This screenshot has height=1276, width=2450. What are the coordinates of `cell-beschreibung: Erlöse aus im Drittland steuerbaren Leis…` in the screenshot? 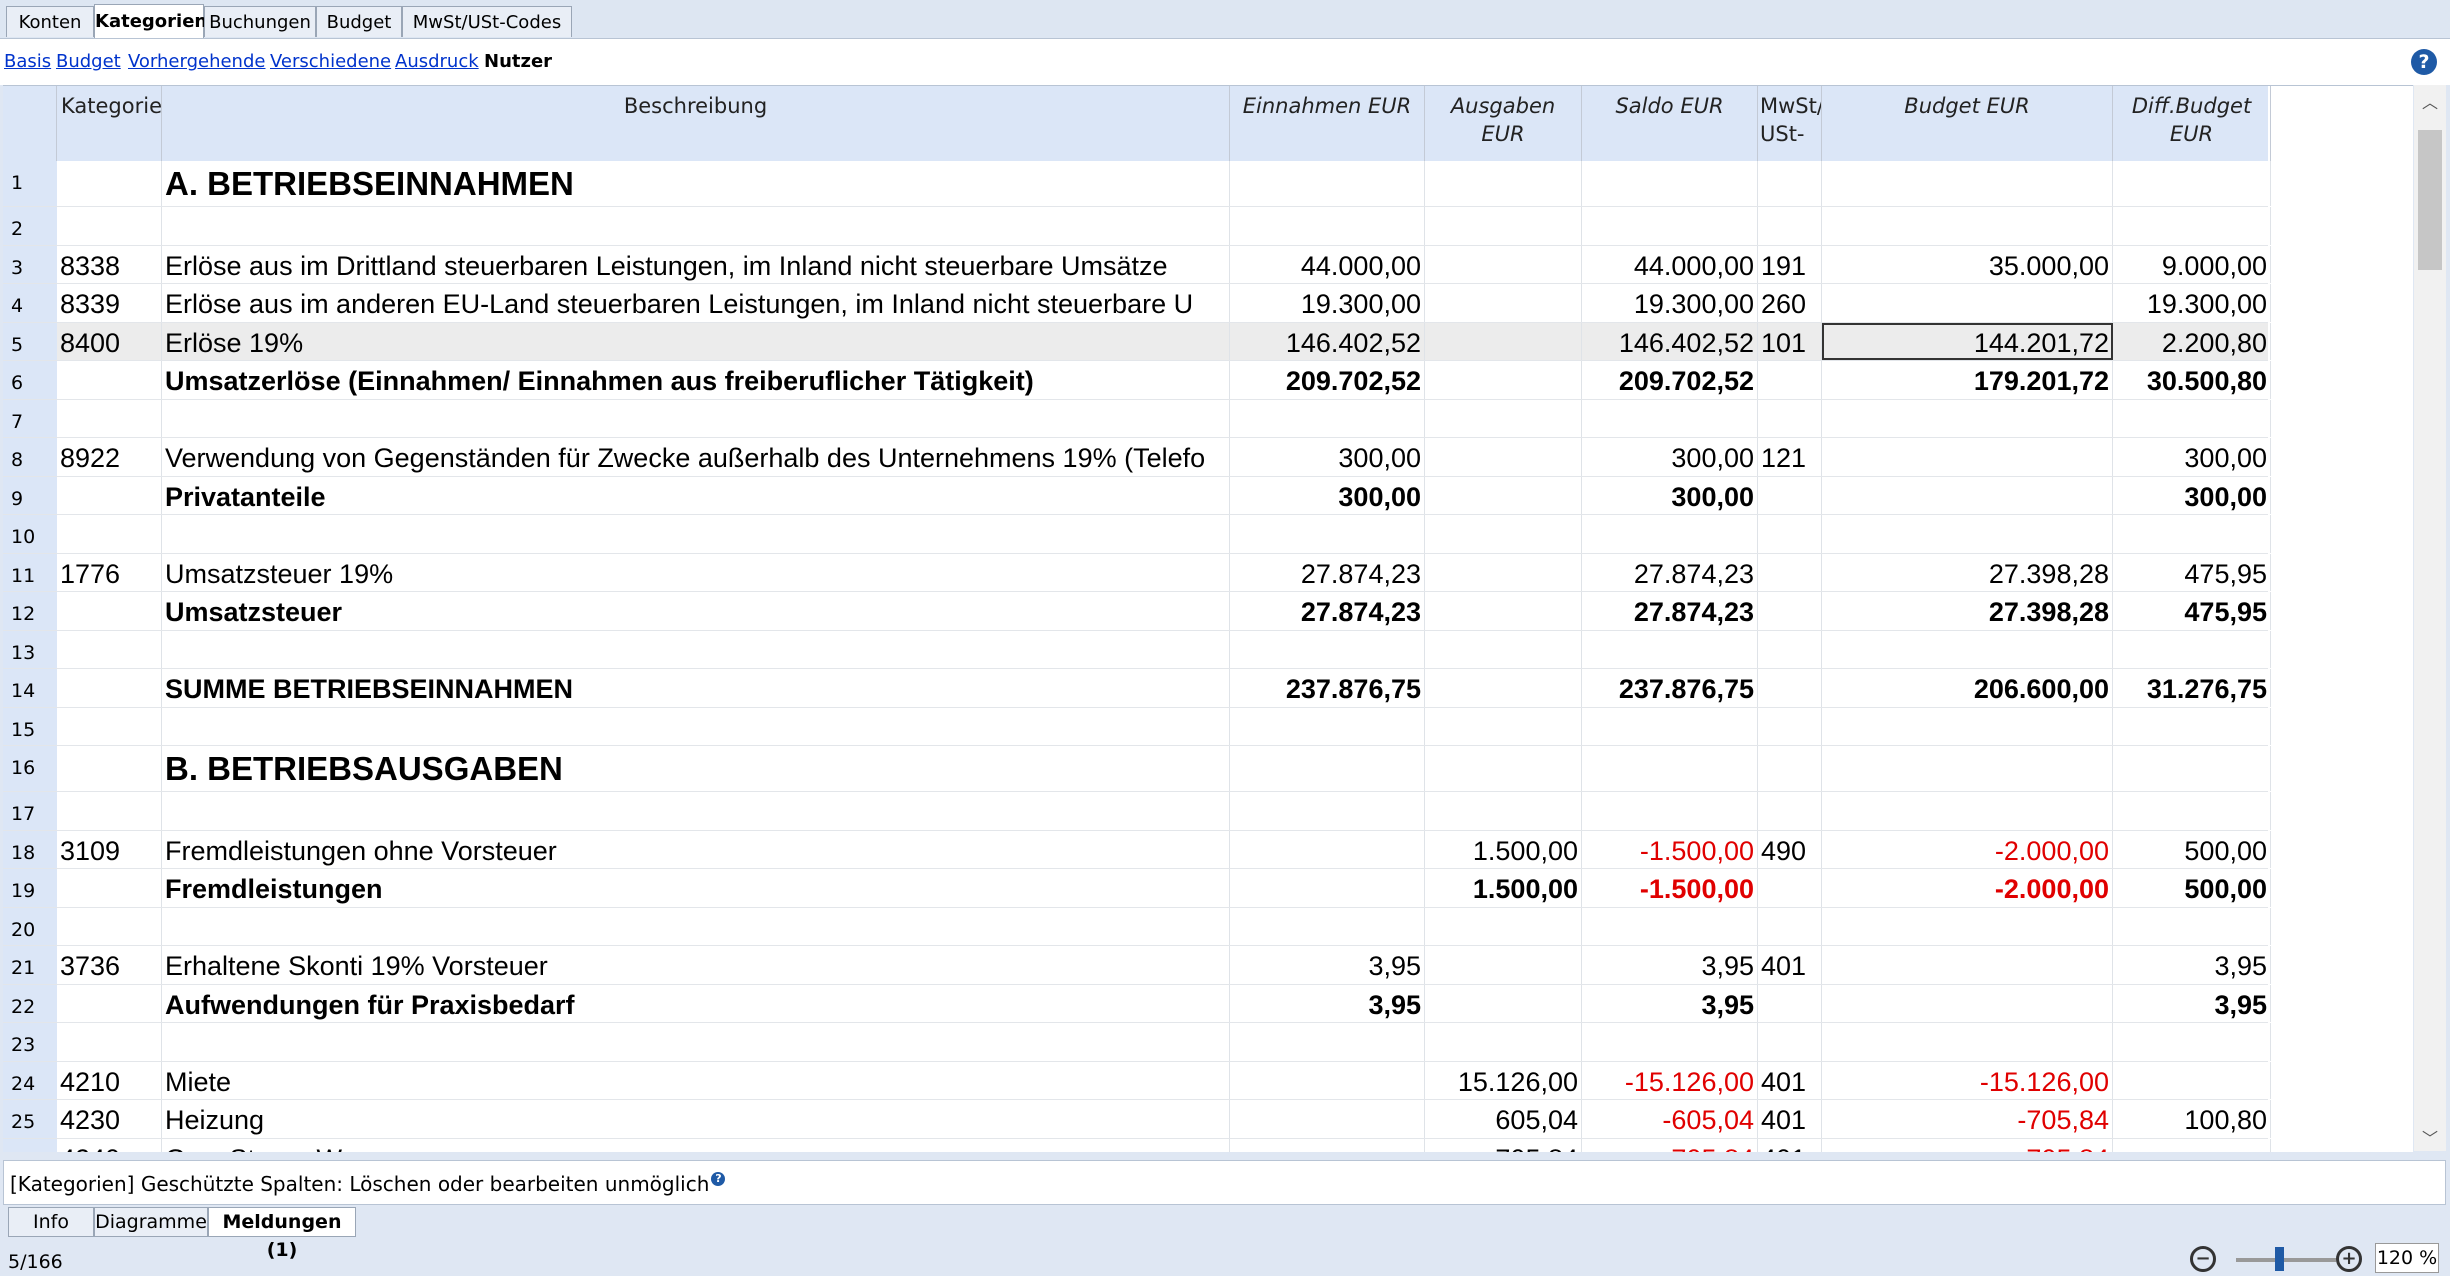 It's located at (696, 264).